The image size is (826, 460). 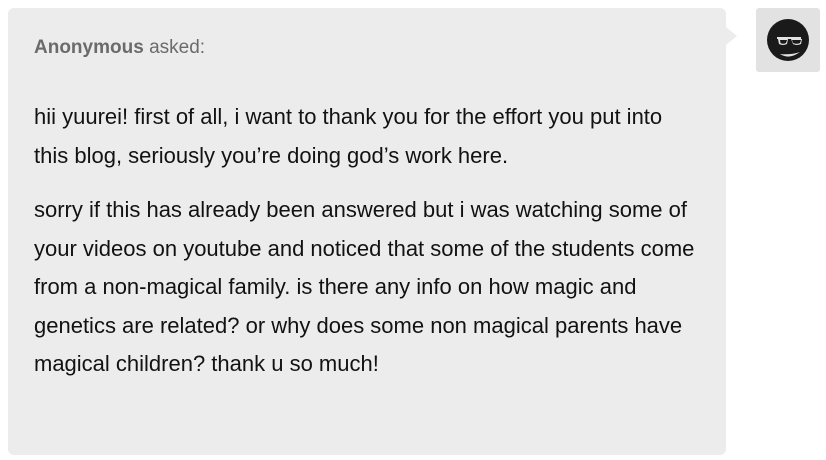 I want to click on avatar, so click(x=788, y=40).